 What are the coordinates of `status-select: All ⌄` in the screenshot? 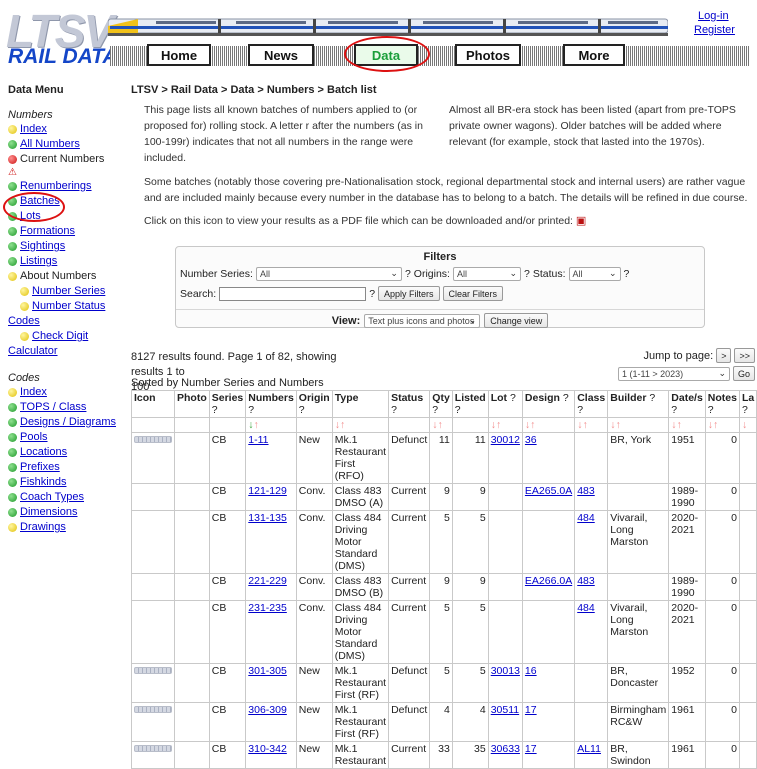 It's located at (594, 274).